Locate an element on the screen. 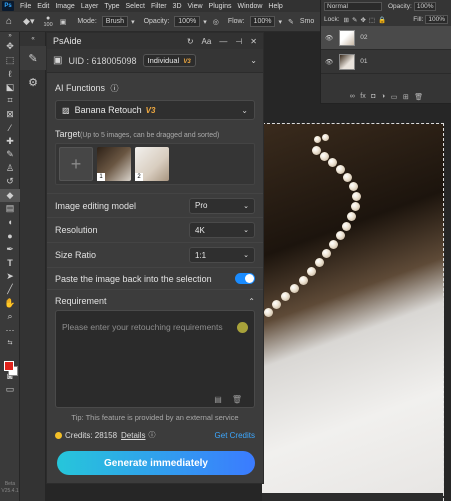  marquee-tool-icon: ⬚ is located at coordinates (10, 61).